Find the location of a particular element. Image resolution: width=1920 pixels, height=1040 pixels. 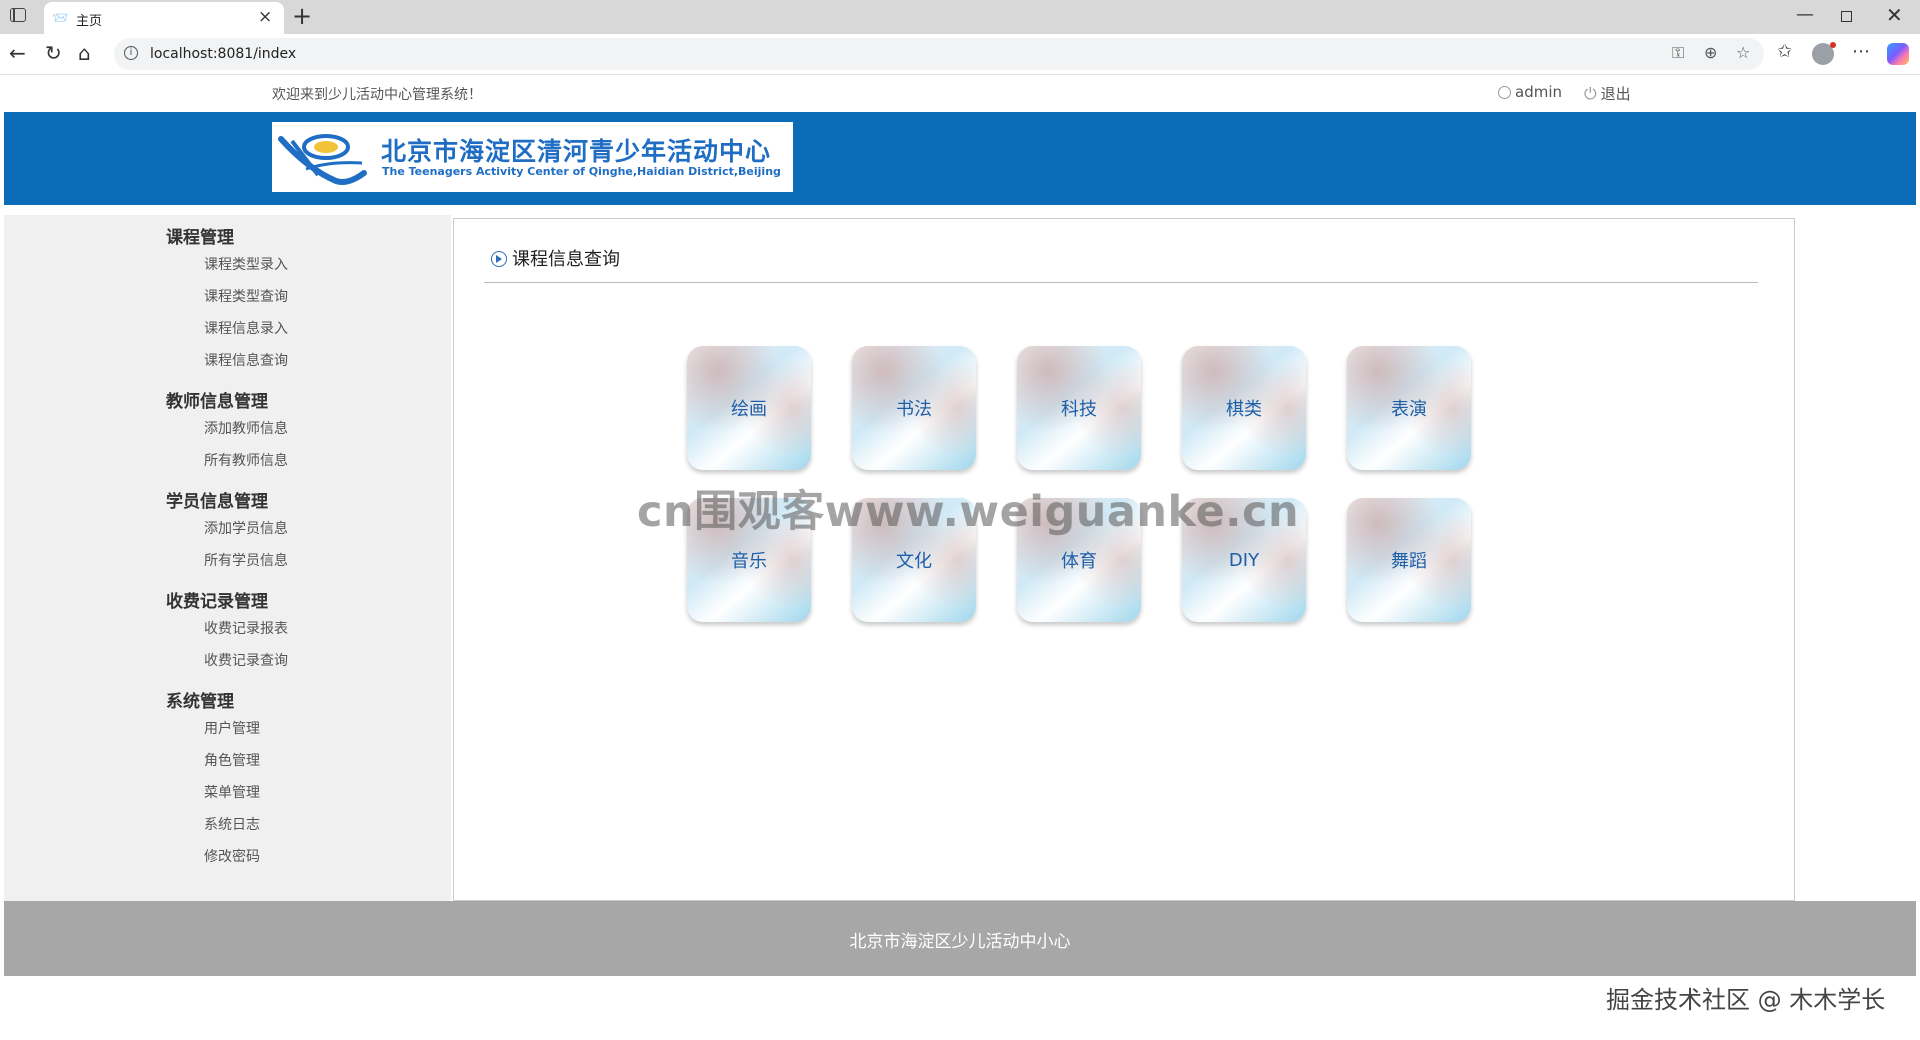

browser-tab-strip: 📨 主页 × + — ✕ is located at coordinates (960, 17).